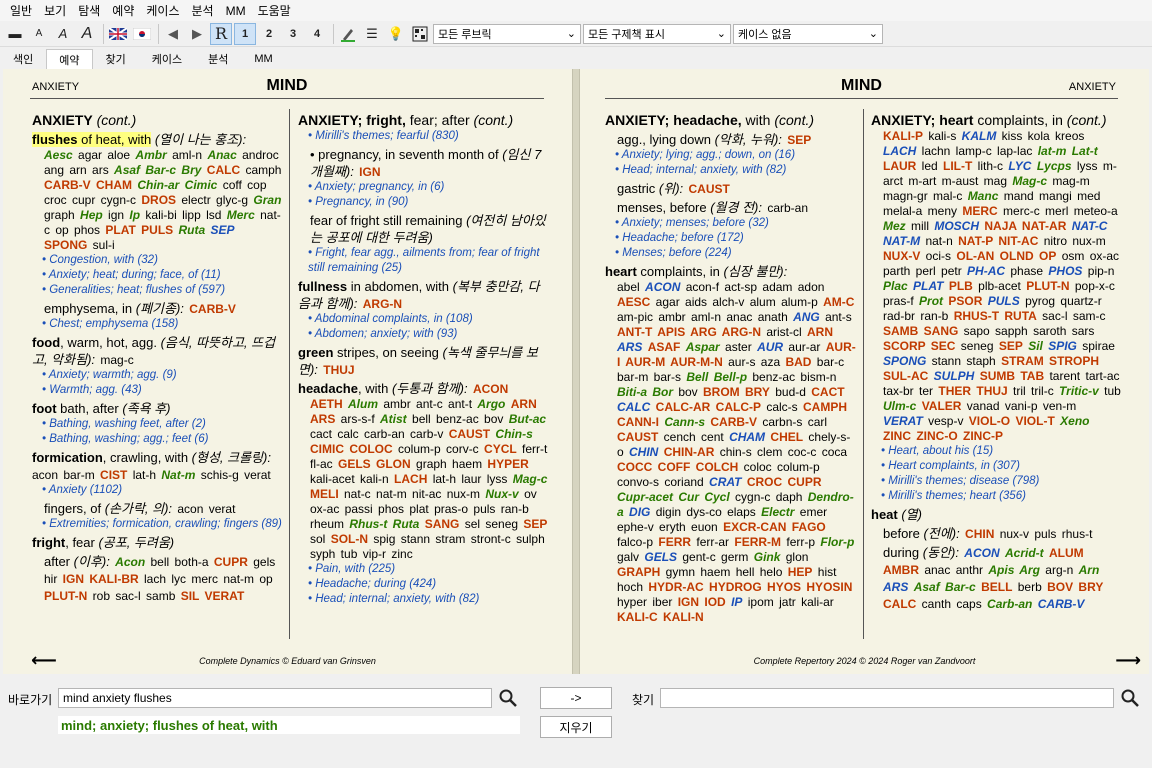 Image resolution: width=1152 pixels, height=768 pixels. Describe the element at coordinates (162, 10) in the screenshot. I see `menu-item: 케이스` at that location.